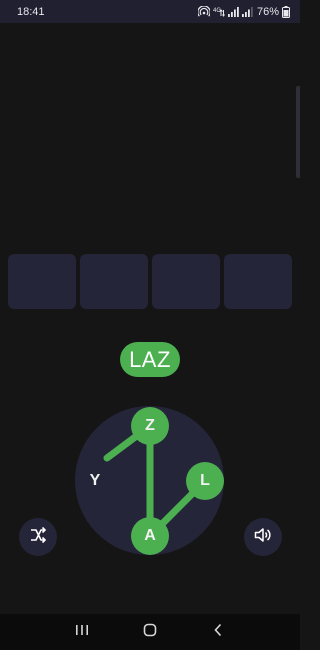 The height and width of the screenshot is (650, 320). I want to click on letter-wheel: Z L A Y, so click(149, 480).